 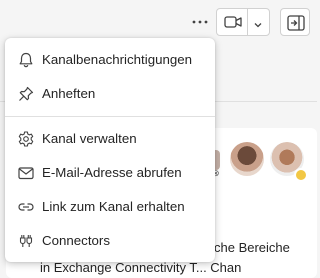 I want to click on video-camera-icon, so click(x=233, y=22).